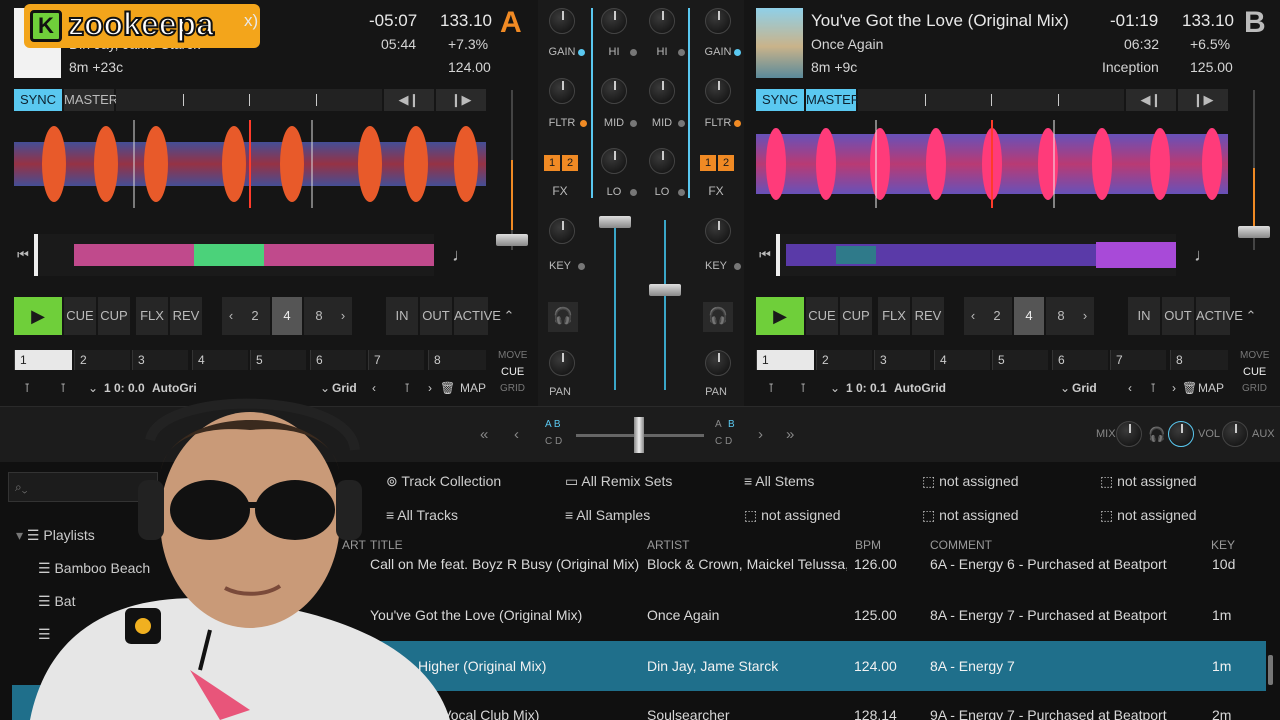  What do you see at coordinates (665, 290) in the screenshot?
I see `channel-b-volume-fader` at bounding box center [665, 290].